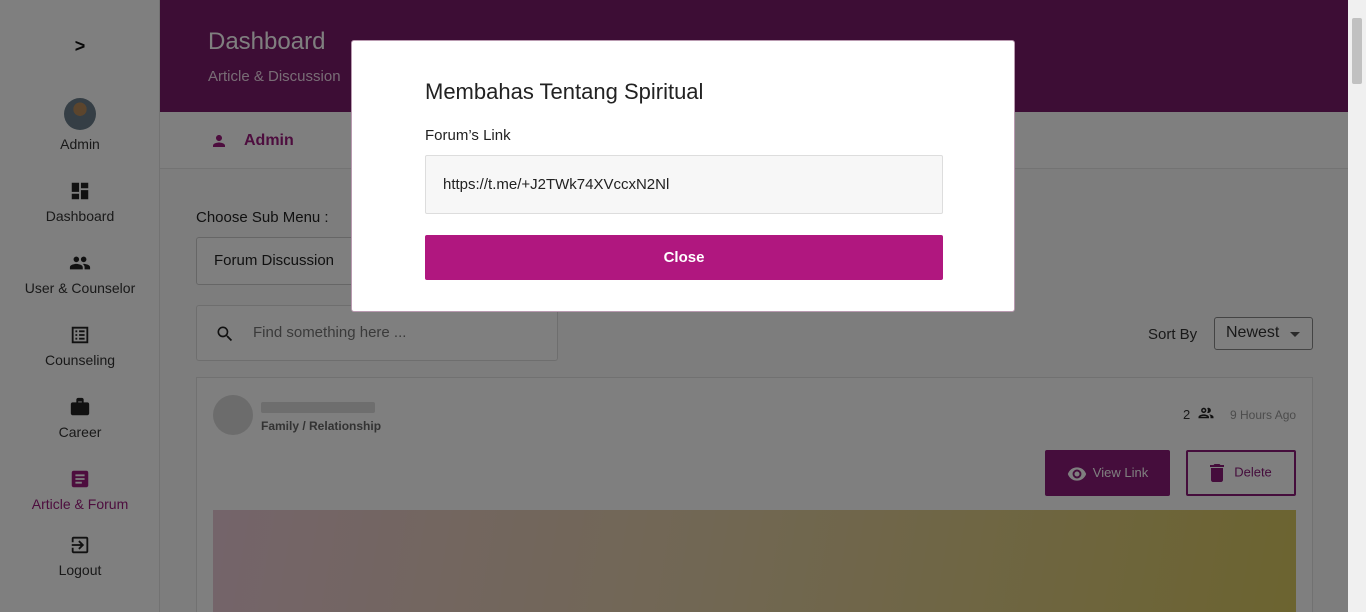  I want to click on modal-title: Membahas Tentang Spiritual, so click(564, 91).